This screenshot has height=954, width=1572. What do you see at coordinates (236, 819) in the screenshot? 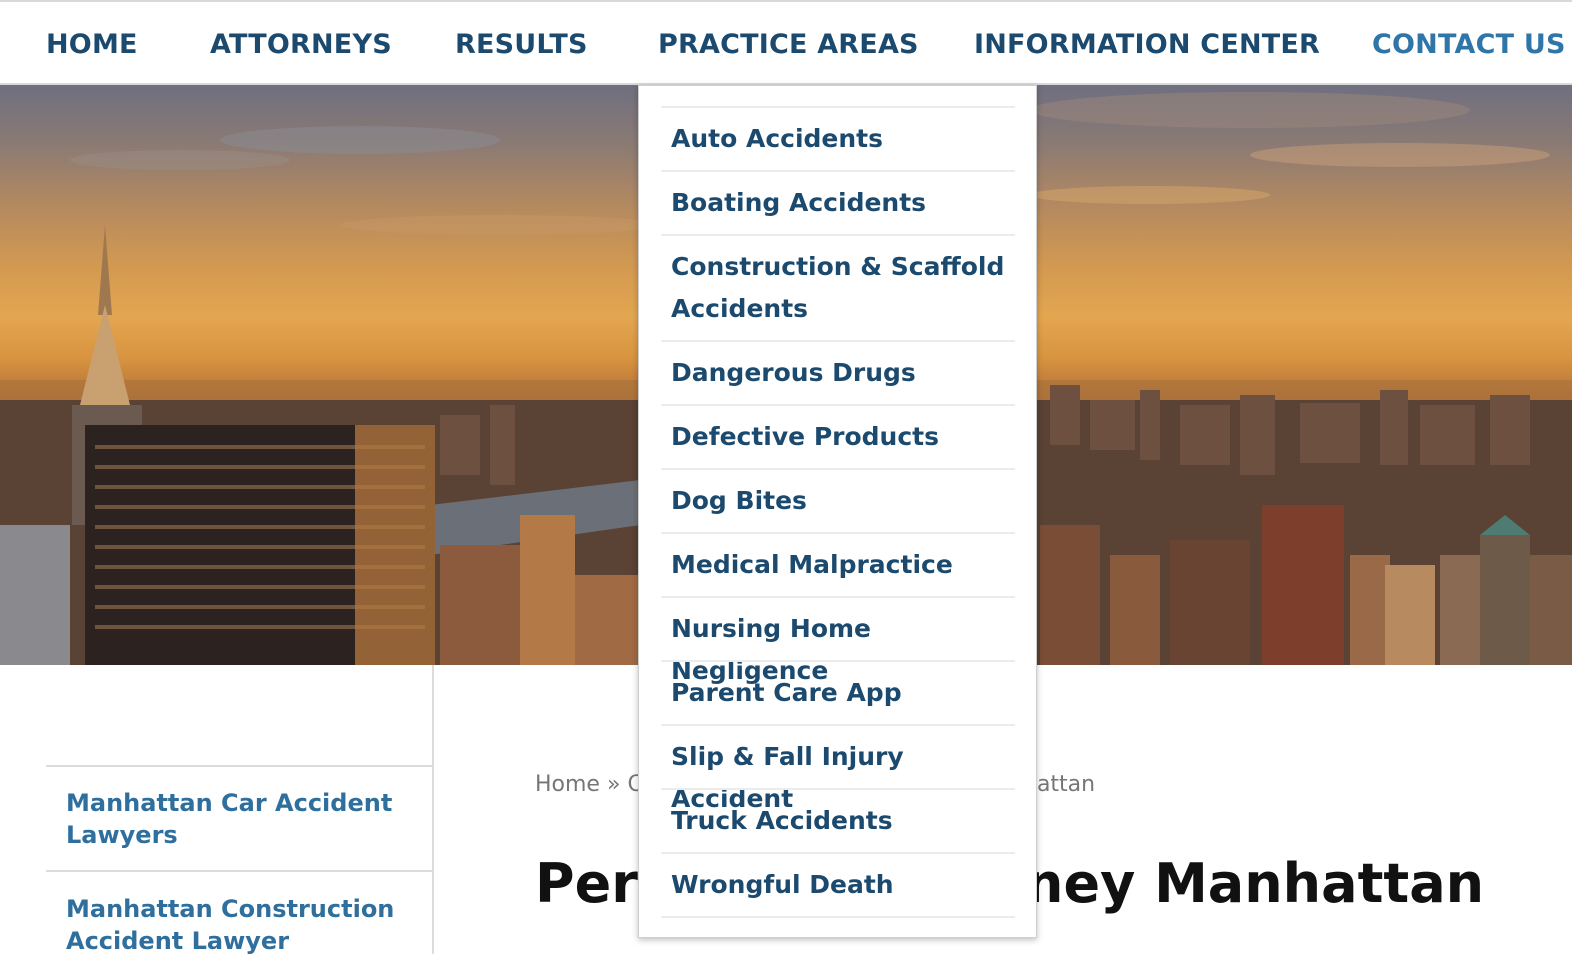
I see `sidebar-link-car-accident: Manhattan Car Accident Lawyers` at bounding box center [236, 819].